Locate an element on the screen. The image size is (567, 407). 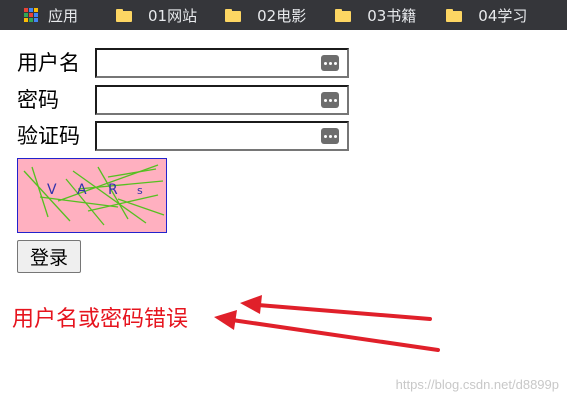
annotation-arrow-lower is located at coordinates (335, 335).